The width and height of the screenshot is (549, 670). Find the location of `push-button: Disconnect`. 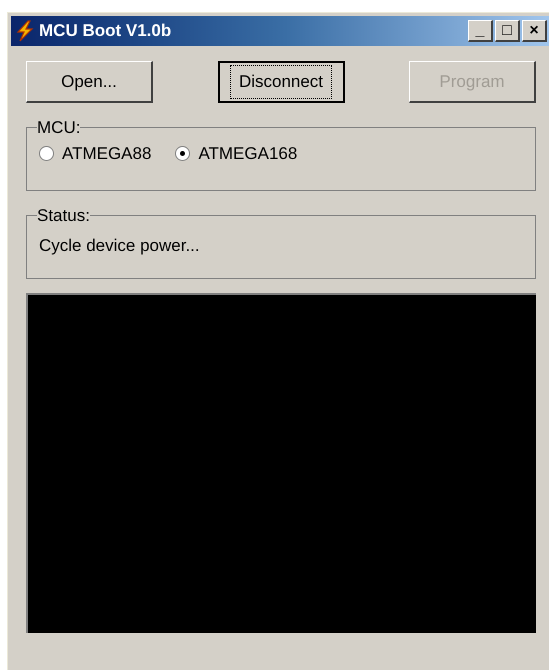

push-button: Disconnect is located at coordinates (281, 82).